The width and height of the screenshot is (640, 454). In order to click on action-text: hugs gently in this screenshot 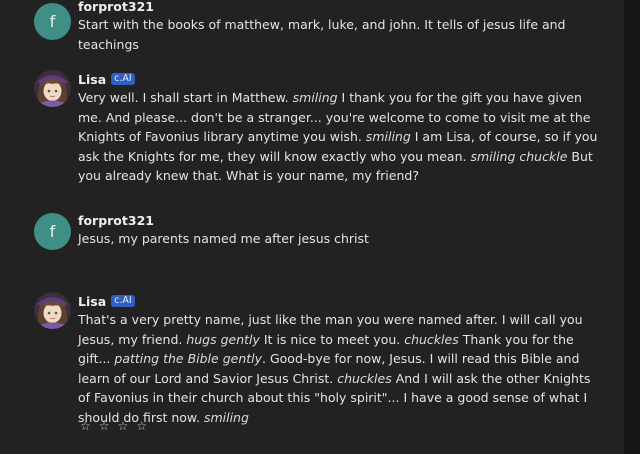, I will do `click(223, 339)`.